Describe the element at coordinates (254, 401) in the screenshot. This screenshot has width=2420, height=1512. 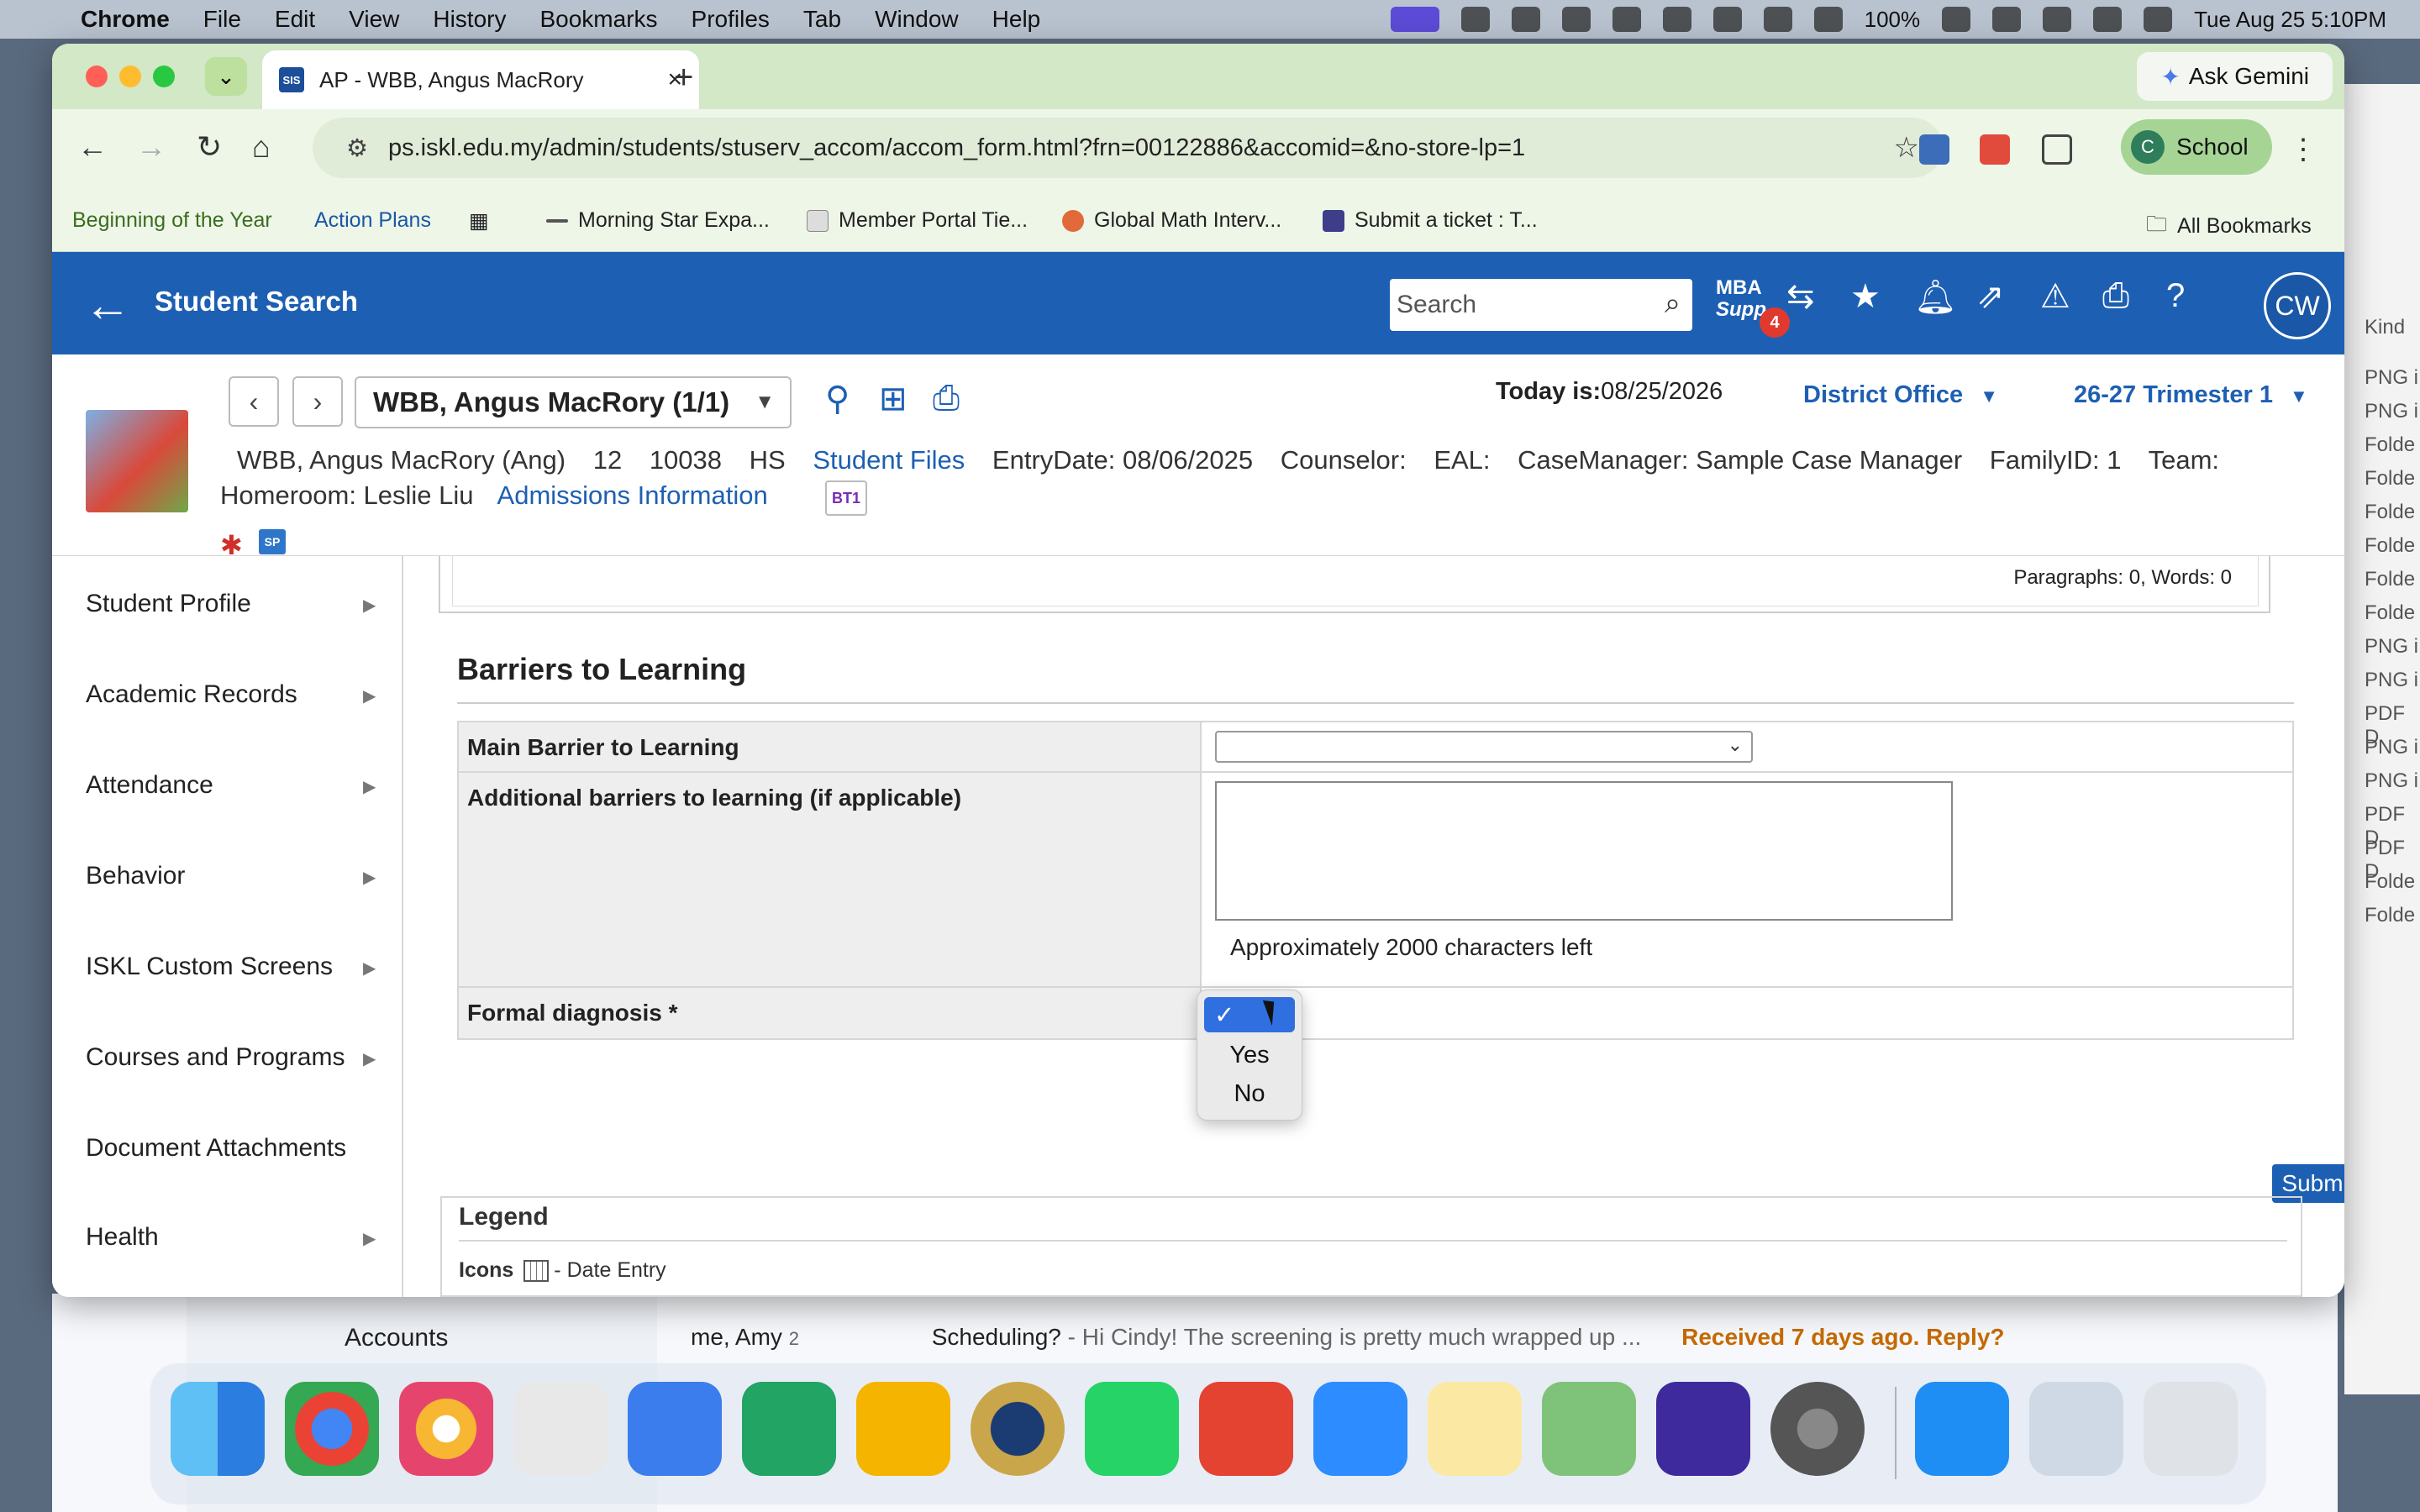
I see `previous-student-button: ‹` at that location.